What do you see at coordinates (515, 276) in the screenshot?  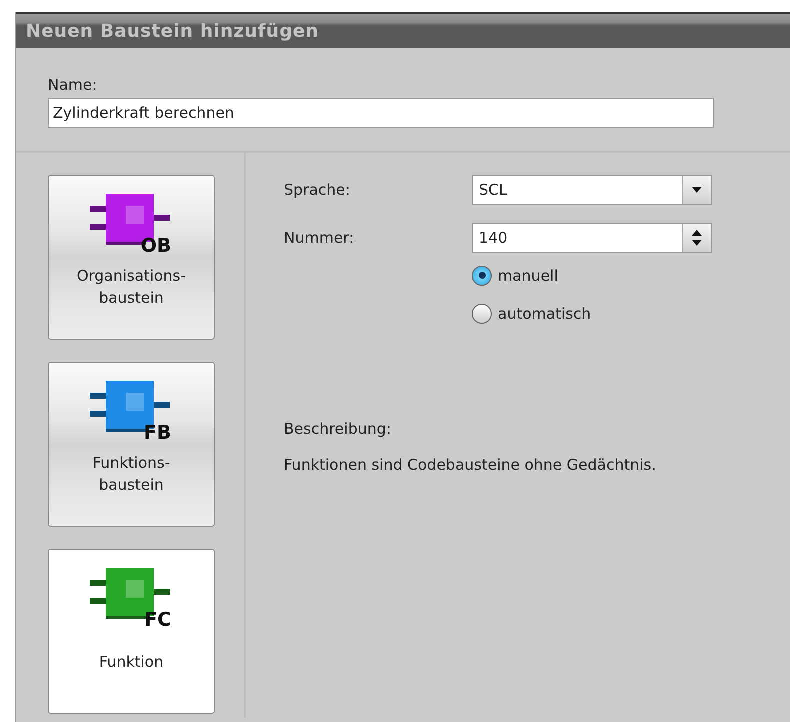 I see `radio-option: manuell` at bounding box center [515, 276].